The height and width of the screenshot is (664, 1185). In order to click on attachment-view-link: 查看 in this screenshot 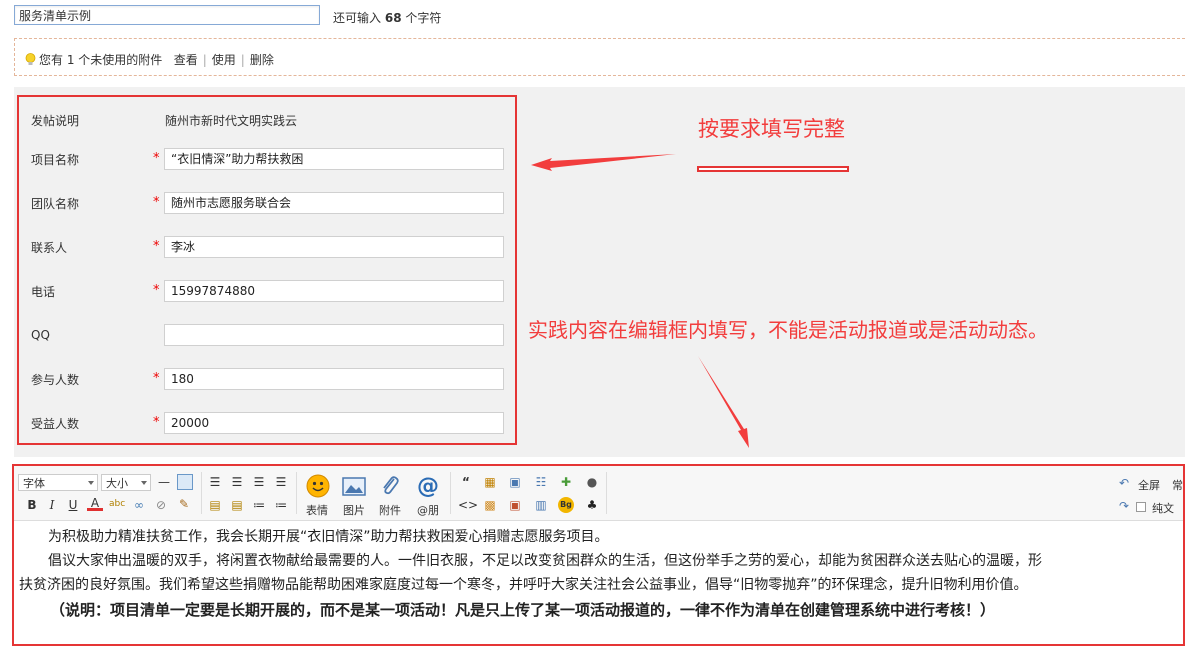, I will do `click(186, 60)`.